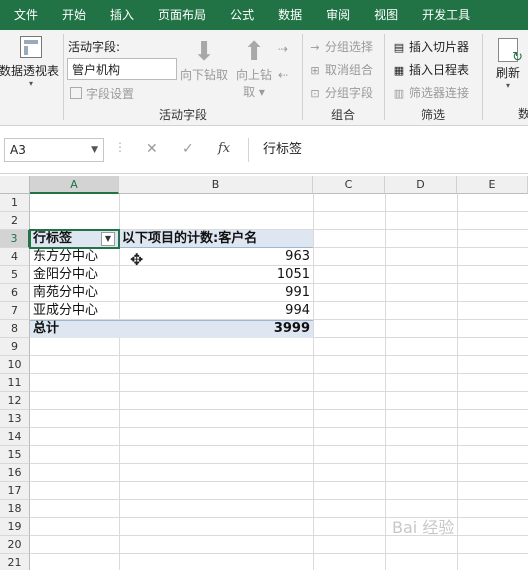 The width and height of the screenshot is (528, 570). Describe the element at coordinates (15, 401) in the screenshot. I see `row-header: 12` at that location.